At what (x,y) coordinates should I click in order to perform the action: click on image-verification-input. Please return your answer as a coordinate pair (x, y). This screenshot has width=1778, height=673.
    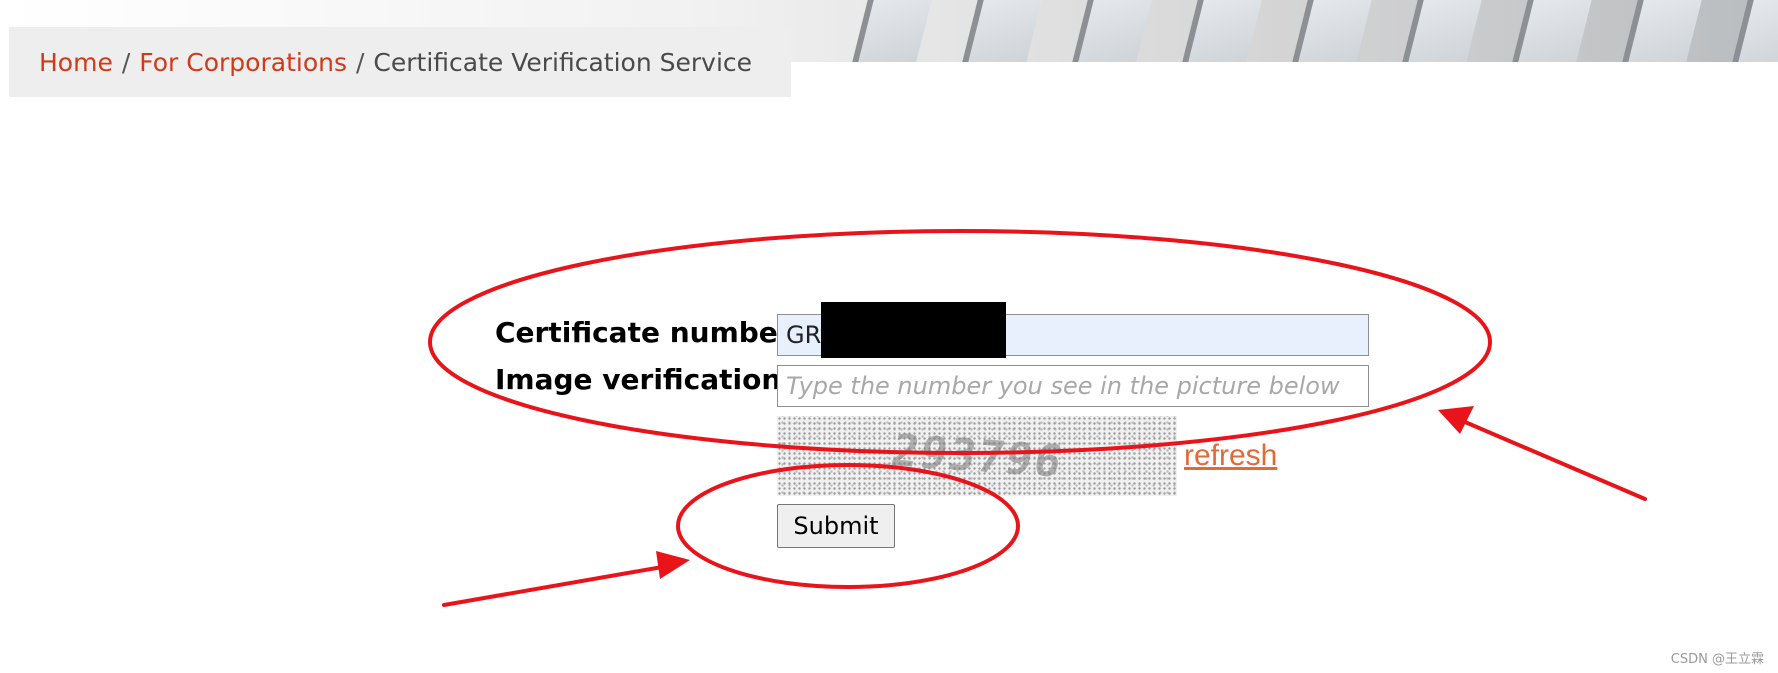
    Looking at the image, I should click on (1073, 386).